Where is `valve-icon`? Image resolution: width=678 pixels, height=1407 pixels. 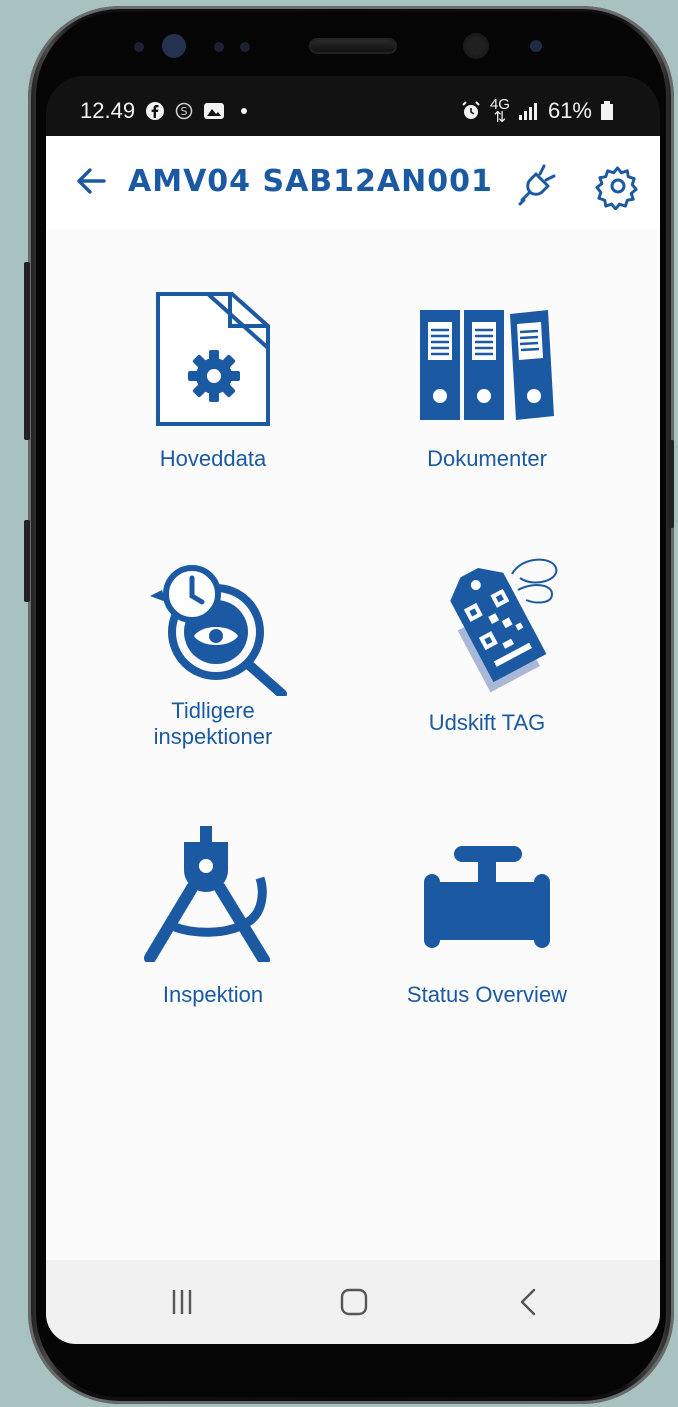 valve-icon is located at coordinates (487, 897).